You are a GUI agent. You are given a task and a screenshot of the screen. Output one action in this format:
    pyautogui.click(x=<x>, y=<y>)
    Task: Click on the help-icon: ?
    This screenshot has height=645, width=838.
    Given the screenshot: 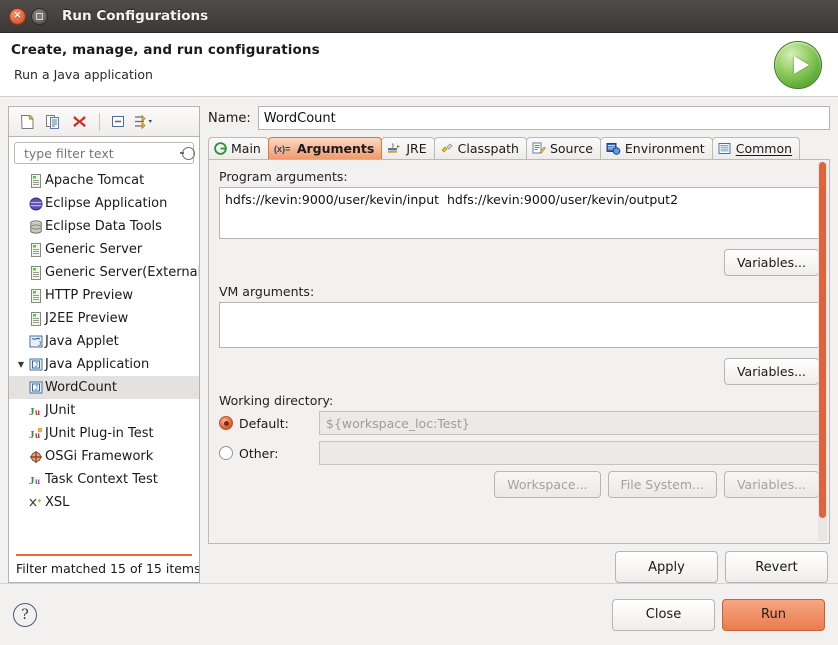 What is the action you would take?
    pyautogui.click(x=25, y=614)
    